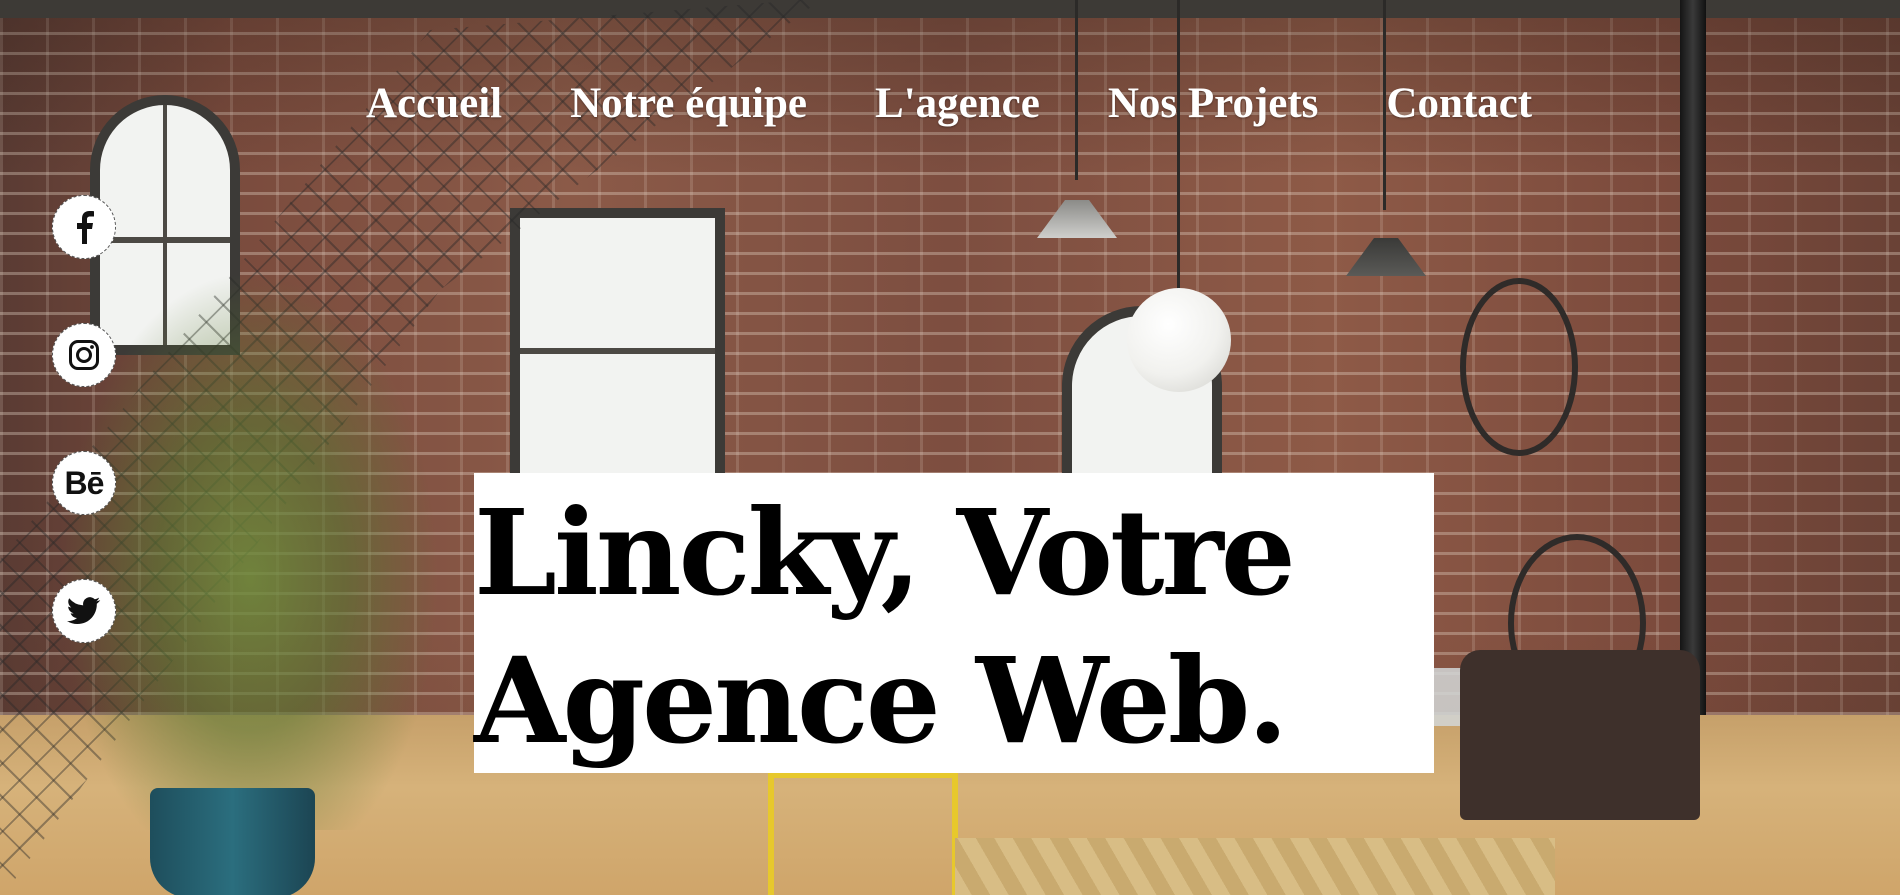 This screenshot has width=1900, height=895. I want to click on window-center, so click(617, 353).